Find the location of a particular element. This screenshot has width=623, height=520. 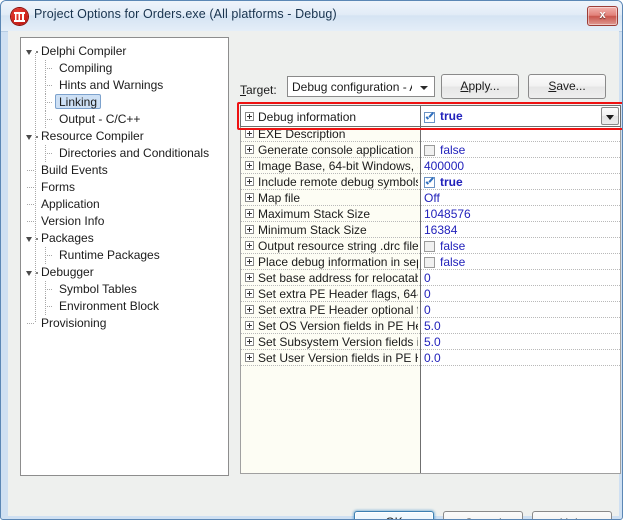

tree-item-packages: Packages is located at coordinates (123, 238).